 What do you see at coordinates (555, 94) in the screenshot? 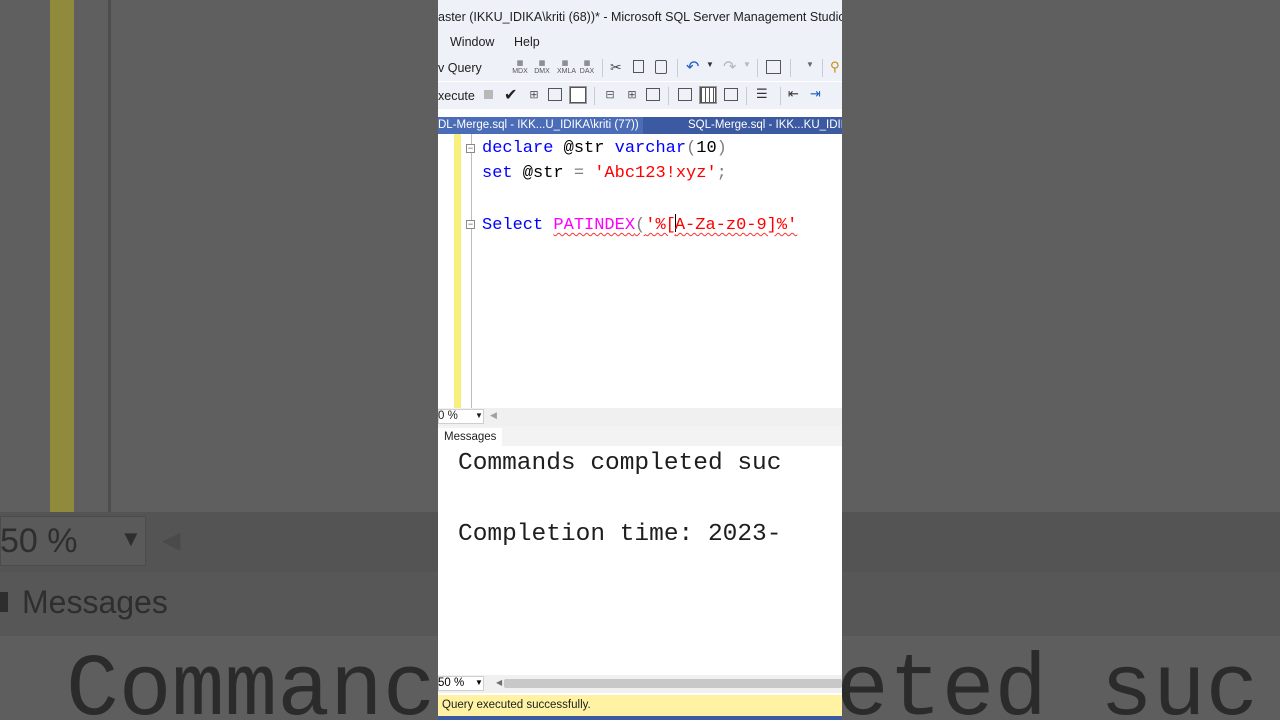
I see `query-designer-icon` at bounding box center [555, 94].